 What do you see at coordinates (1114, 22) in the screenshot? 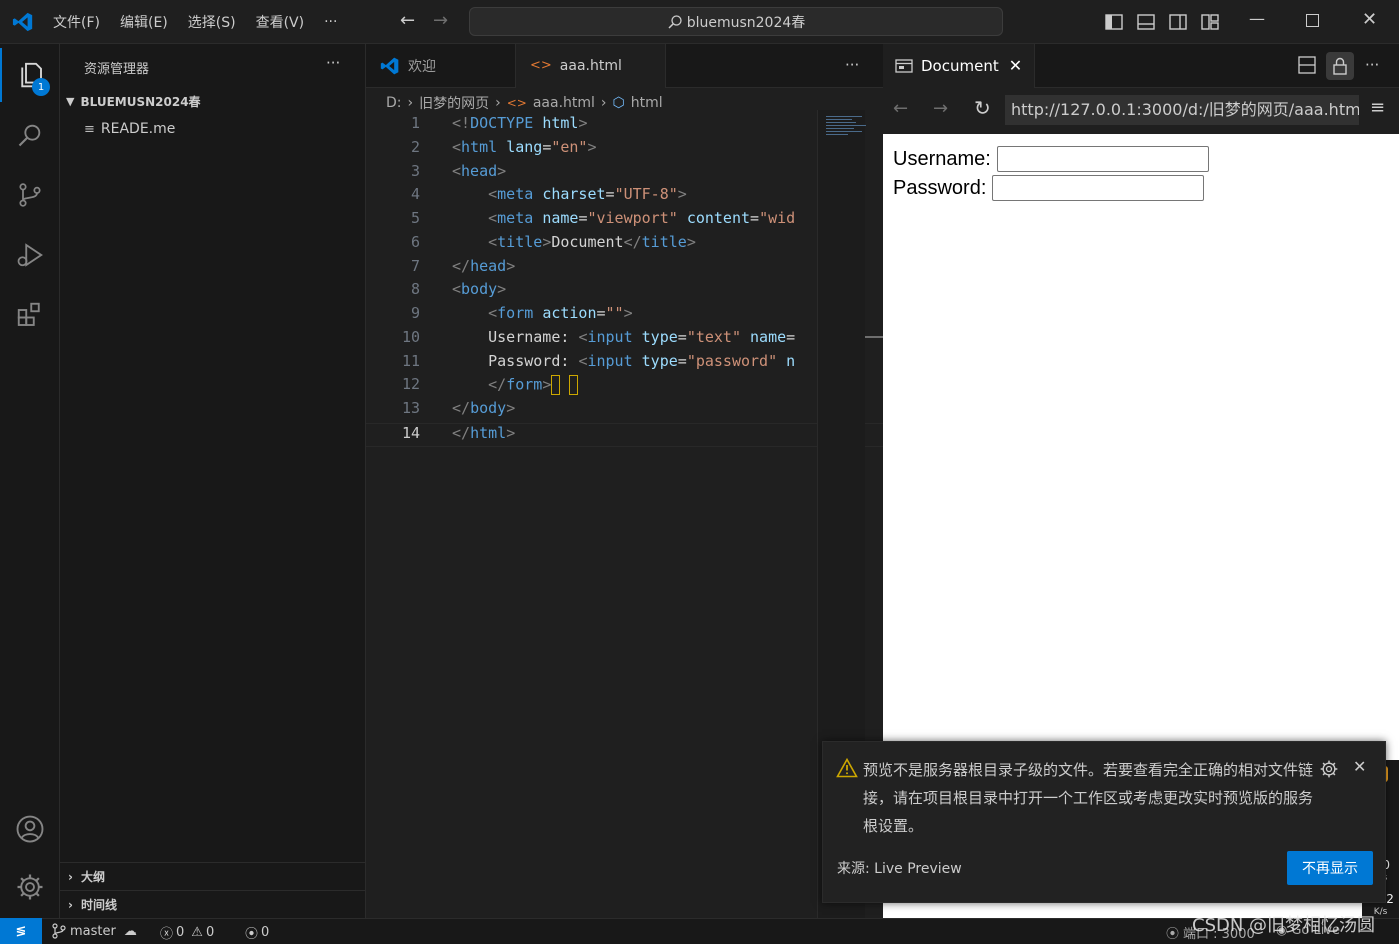
I see `toggle-sidebar-icon` at bounding box center [1114, 22].